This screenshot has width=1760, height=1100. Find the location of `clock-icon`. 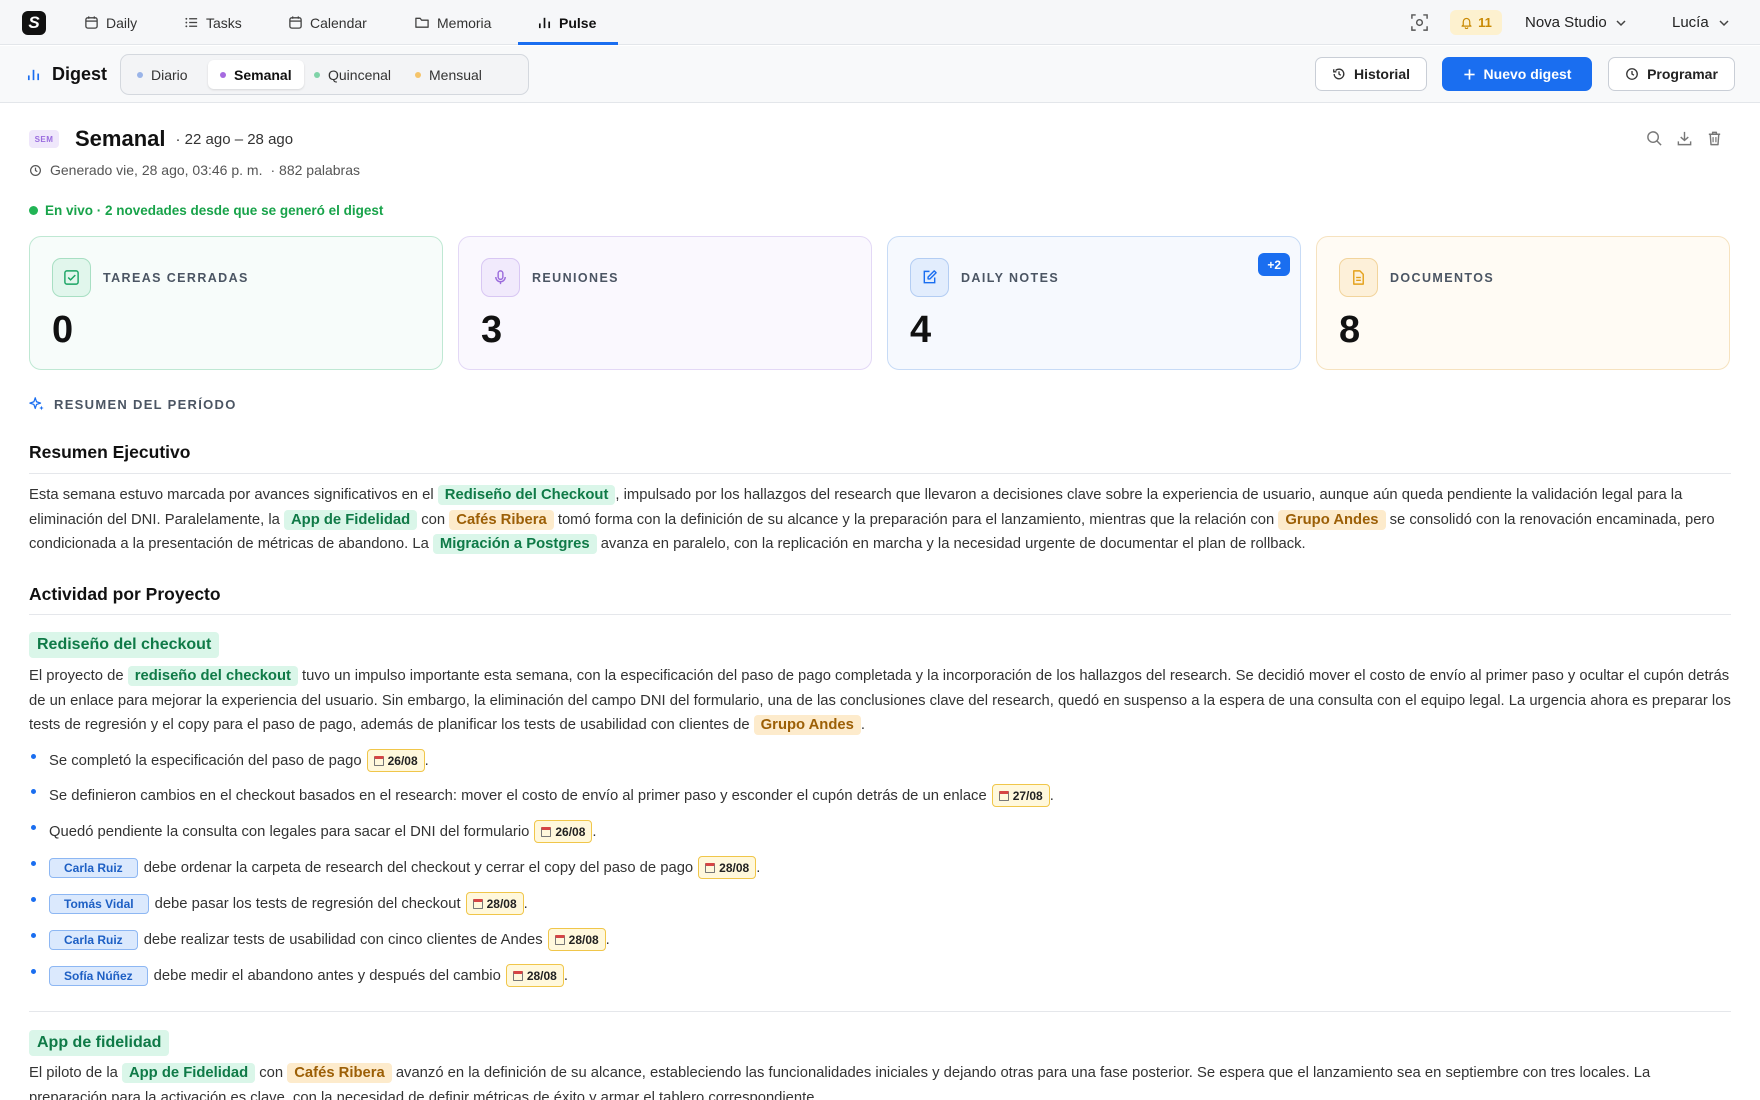

clock-icon is located at coordinates (1632, 74).